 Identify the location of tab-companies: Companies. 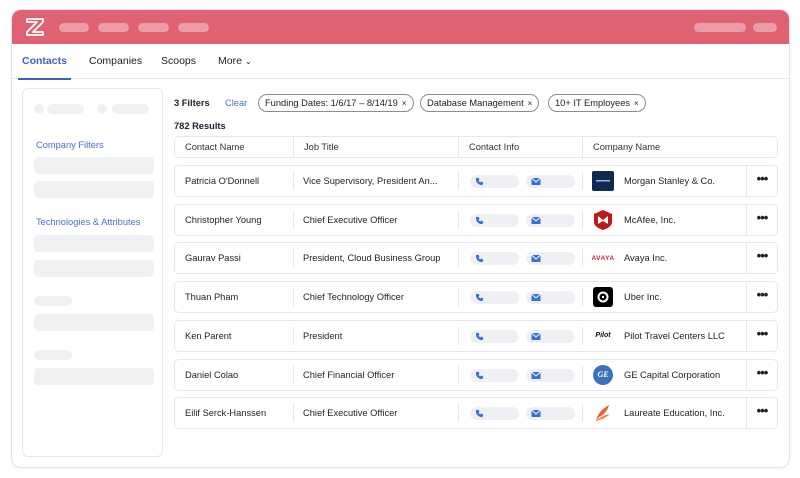
(115, 61).